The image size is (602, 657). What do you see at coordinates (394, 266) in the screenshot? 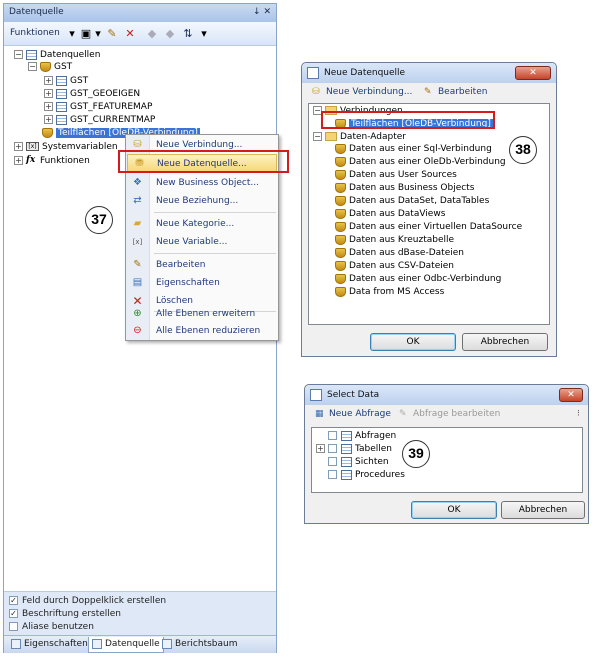
I see `tree-node-adapter: Daten aus CSV-Dateien` at bounding box center [394, 266].